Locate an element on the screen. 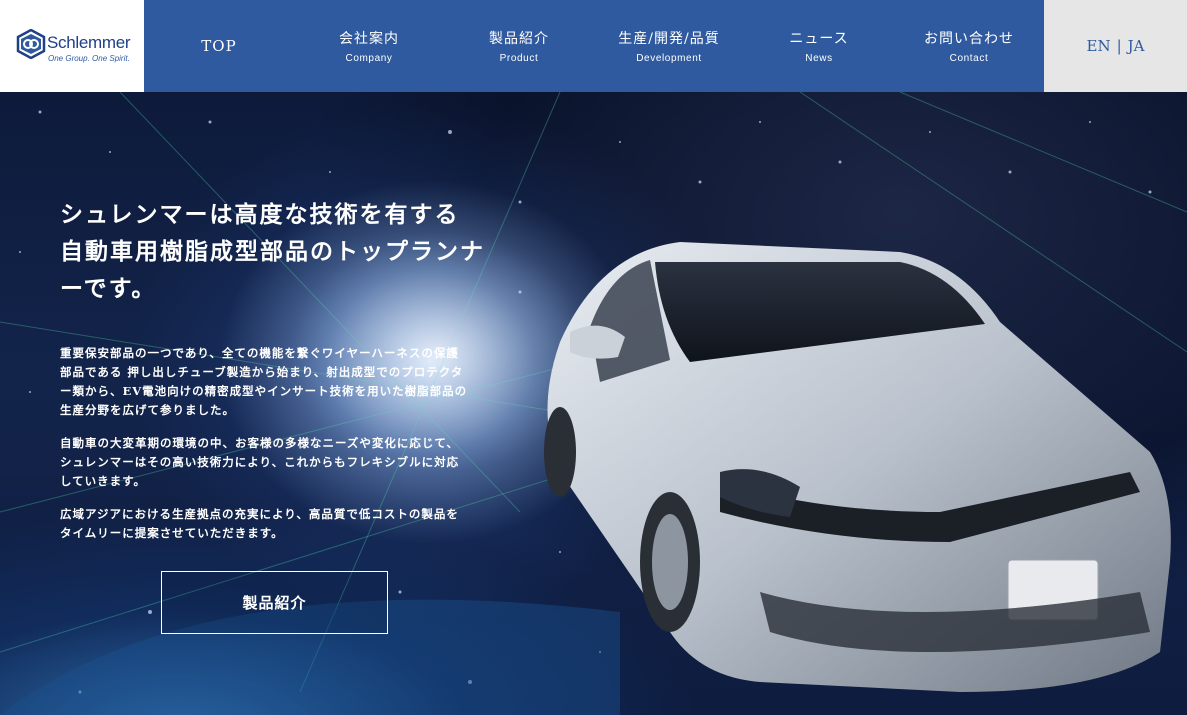  brand-name: Schlemmer is located at coordinates (89, 42).